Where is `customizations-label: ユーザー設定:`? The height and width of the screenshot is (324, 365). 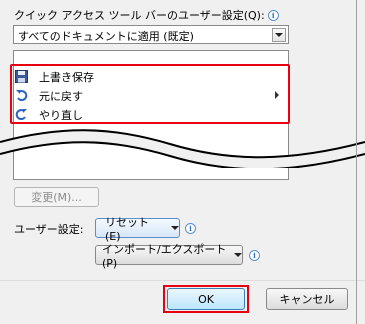
customizations-label: ユーザー設定: is located at coordinates (49, 229).